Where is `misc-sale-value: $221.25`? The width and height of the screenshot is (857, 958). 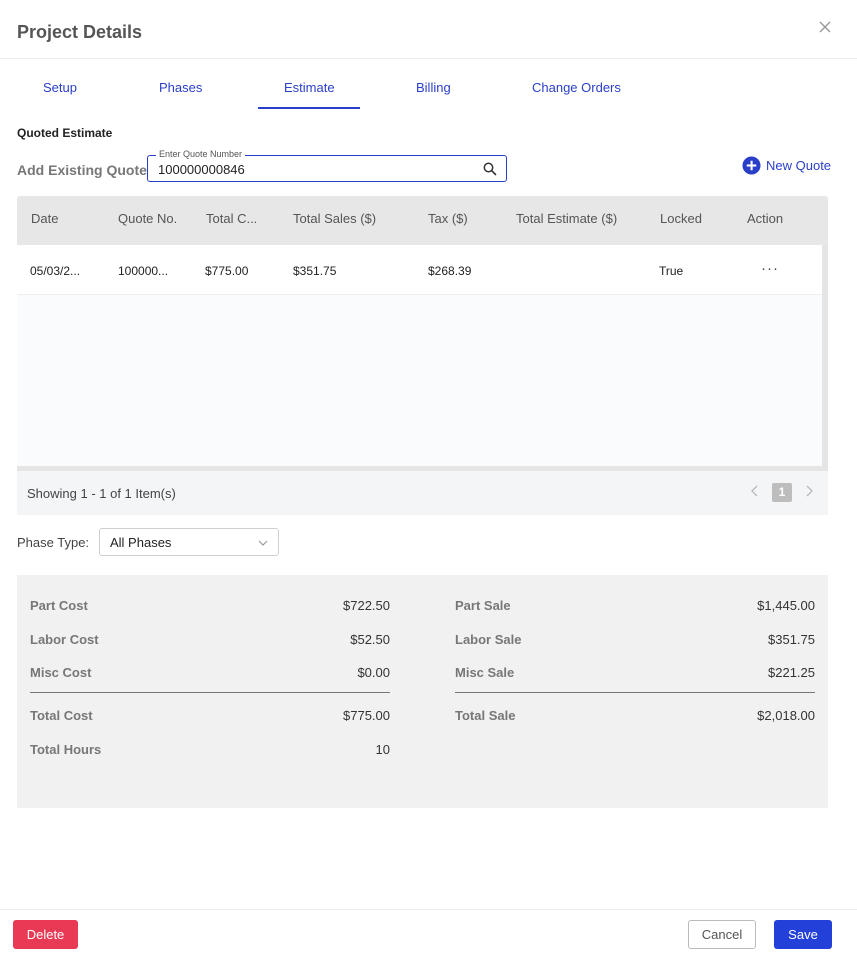 misc-sale-value: $221.25 is located at coordinates (791, 672).